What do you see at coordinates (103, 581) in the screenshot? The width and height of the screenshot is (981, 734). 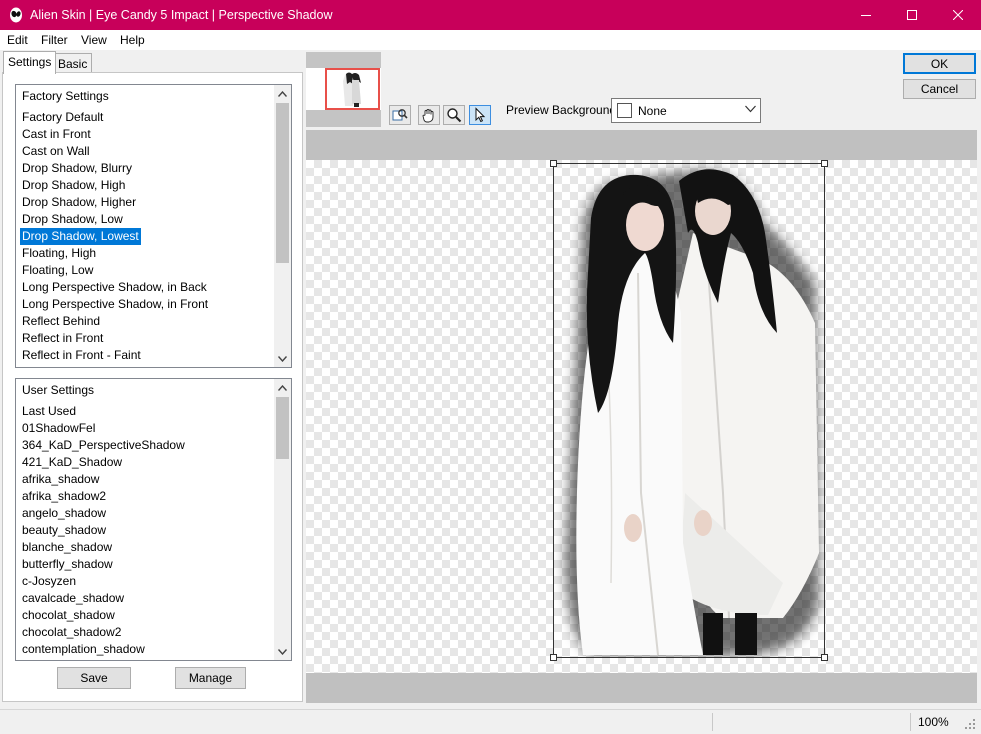 I see `list-item: c-Josyzen` at bounding box center [103, 581].